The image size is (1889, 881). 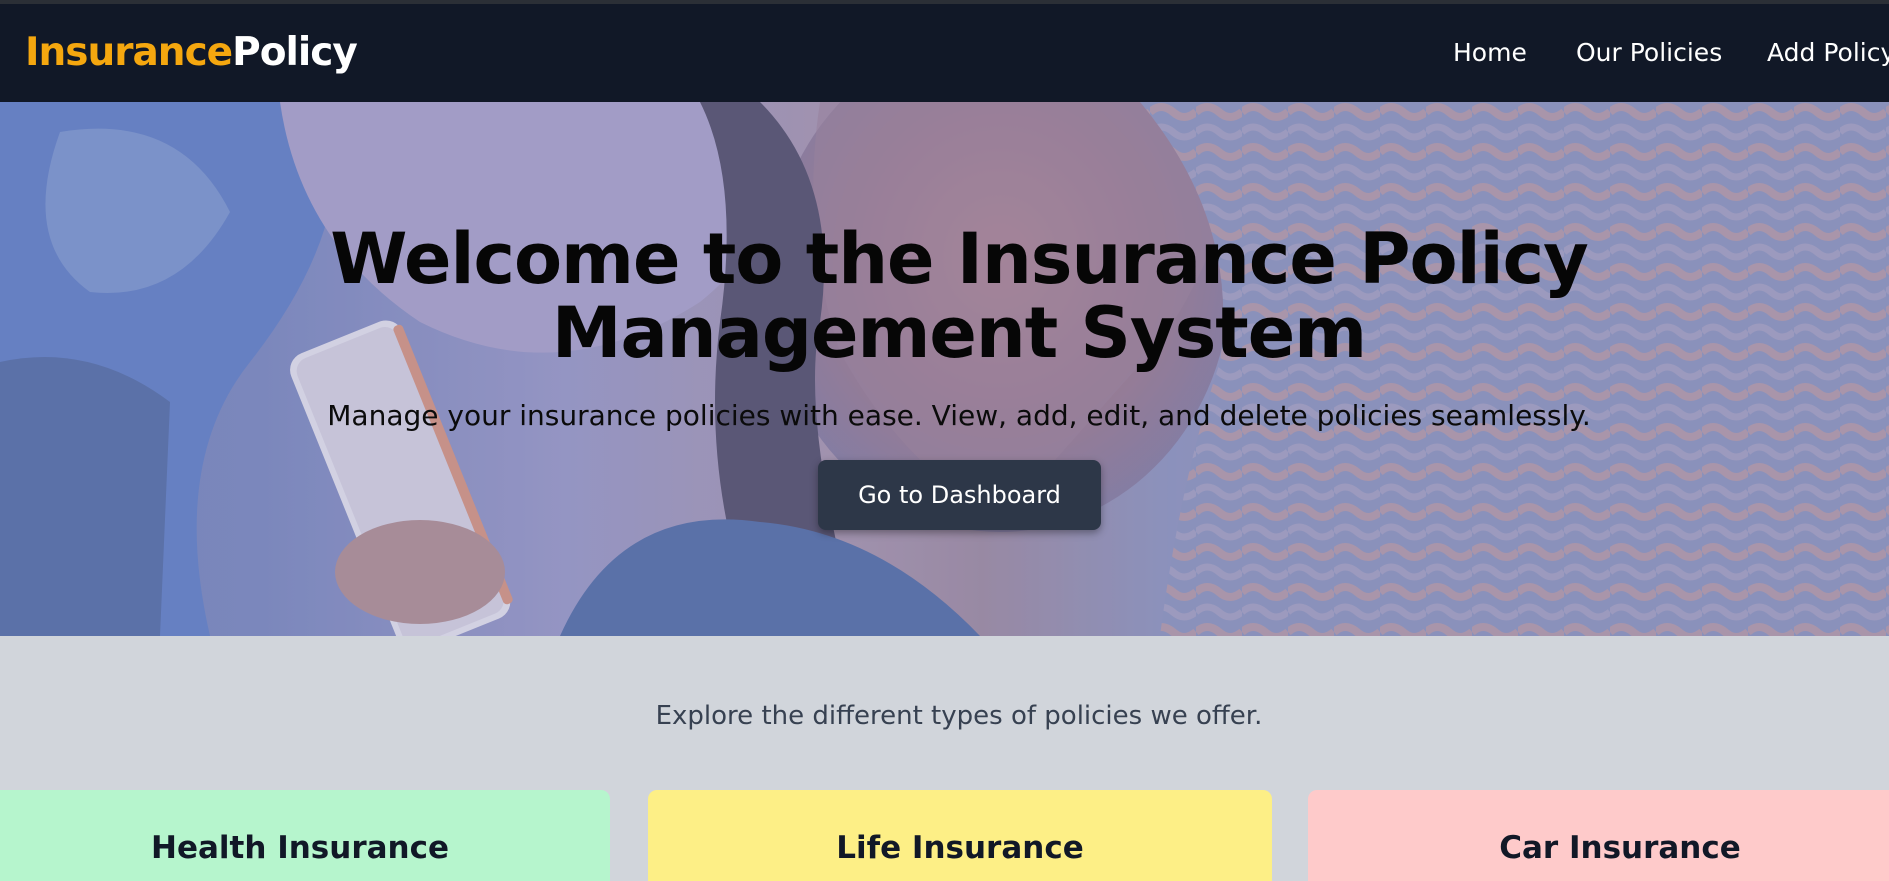 I want to click on policy-card-title: Health Insurance, so click(x=300, y=848).